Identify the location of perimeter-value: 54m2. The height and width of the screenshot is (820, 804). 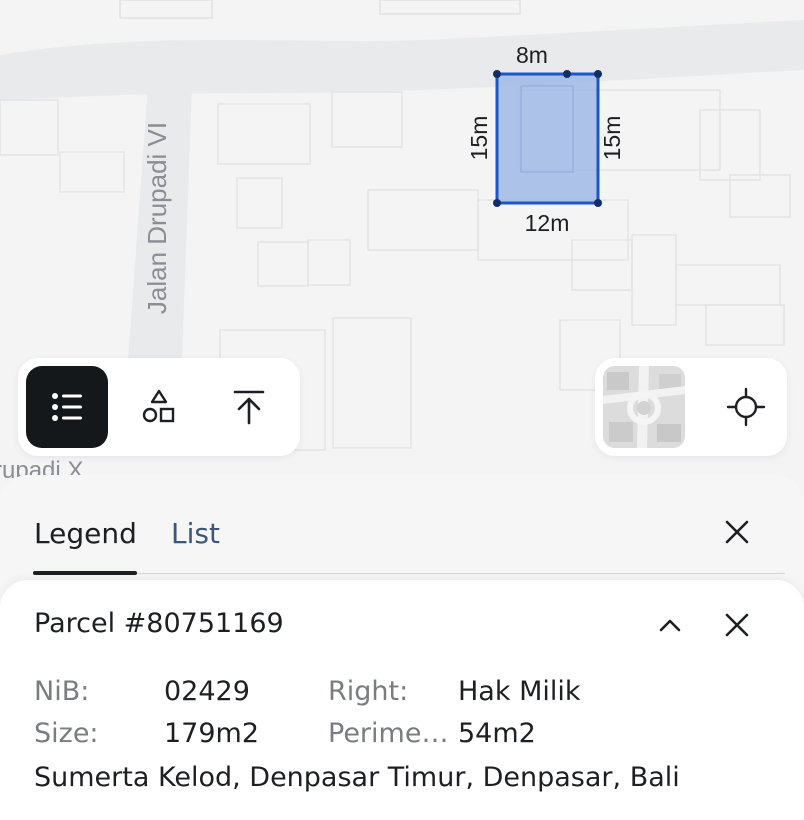
(497, 733).